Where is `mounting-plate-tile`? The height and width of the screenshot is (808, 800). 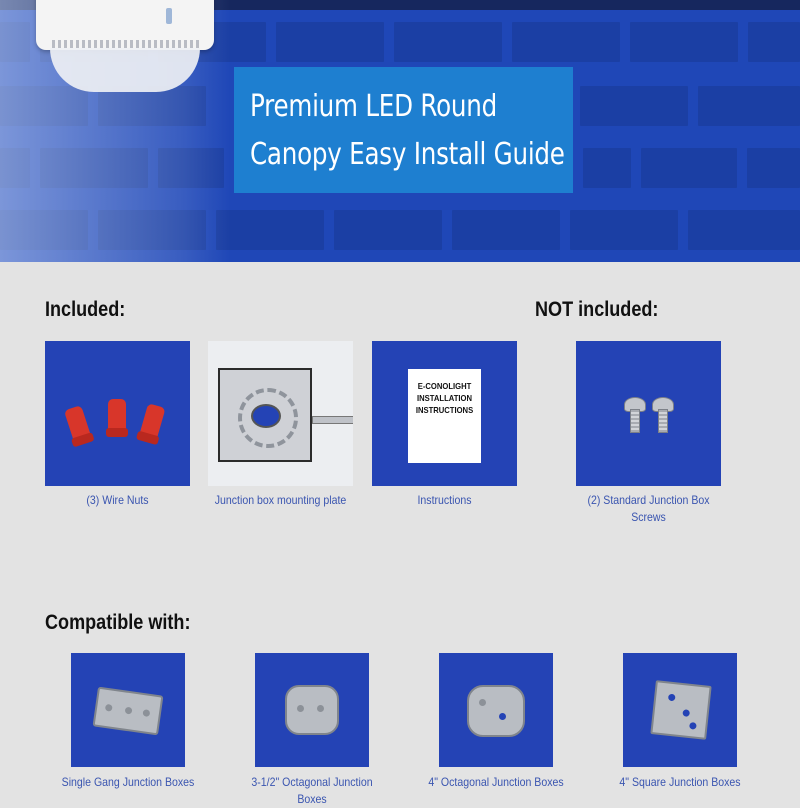
mounting-plate-tile is located at coordinates (280, 413).